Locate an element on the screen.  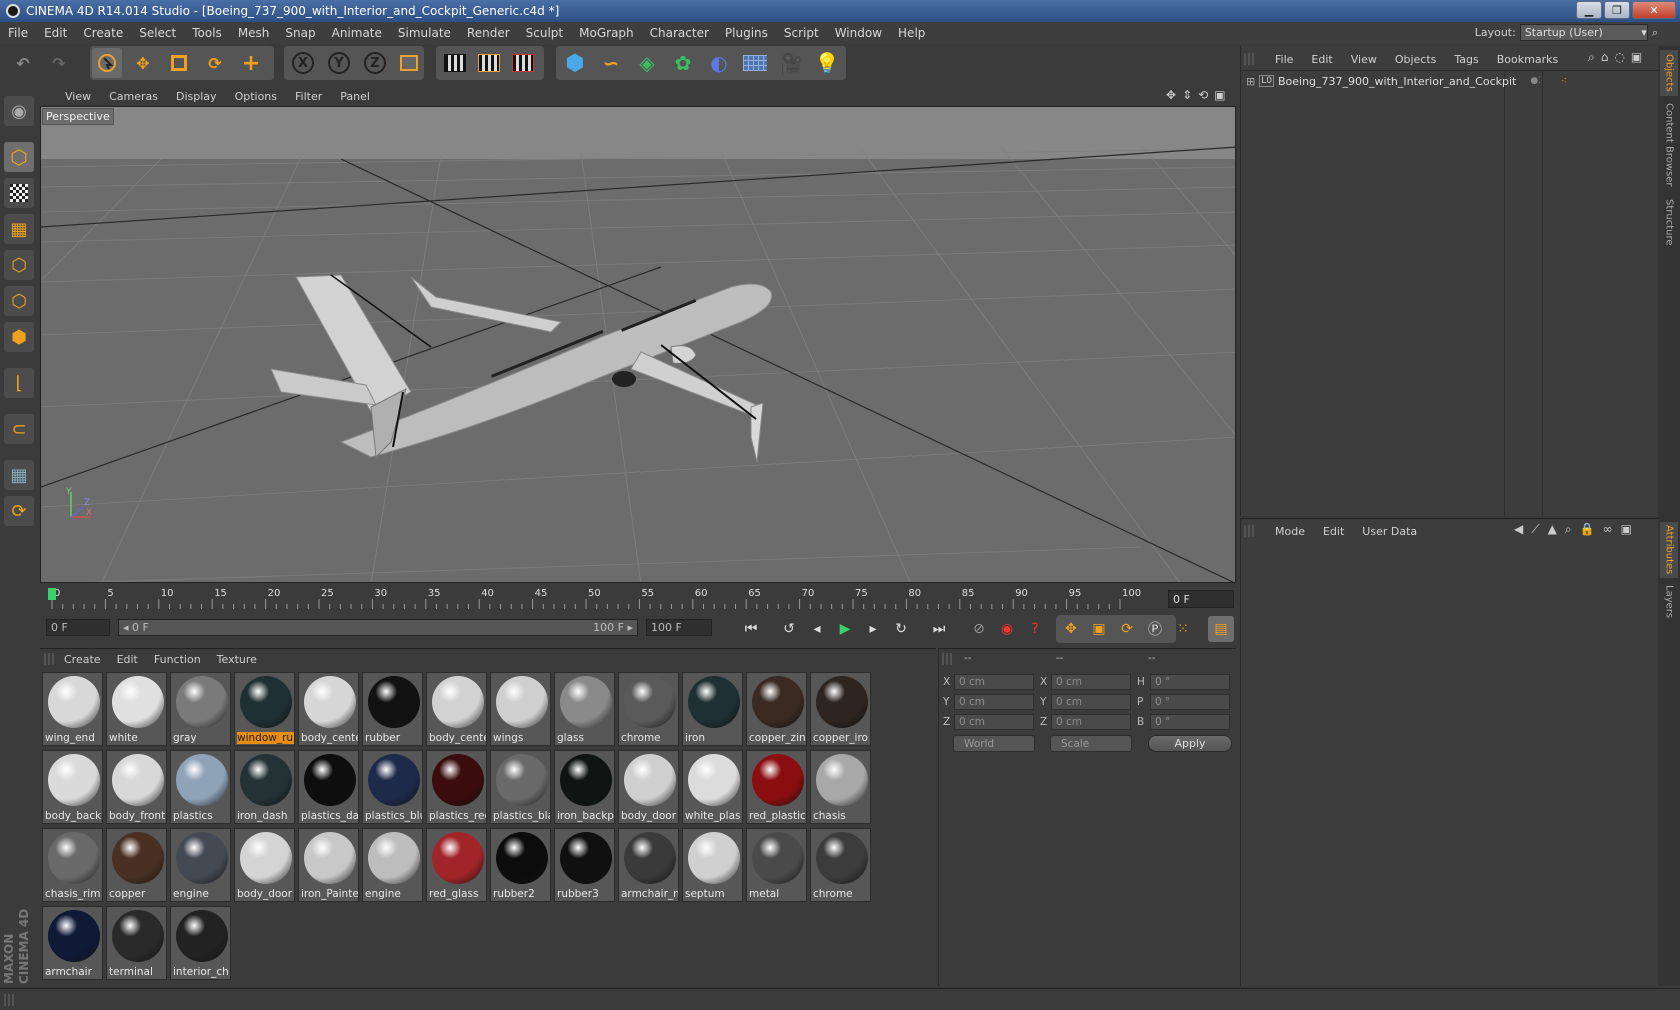
material-swatch: armchair_m is located at coordinates (648, 865).